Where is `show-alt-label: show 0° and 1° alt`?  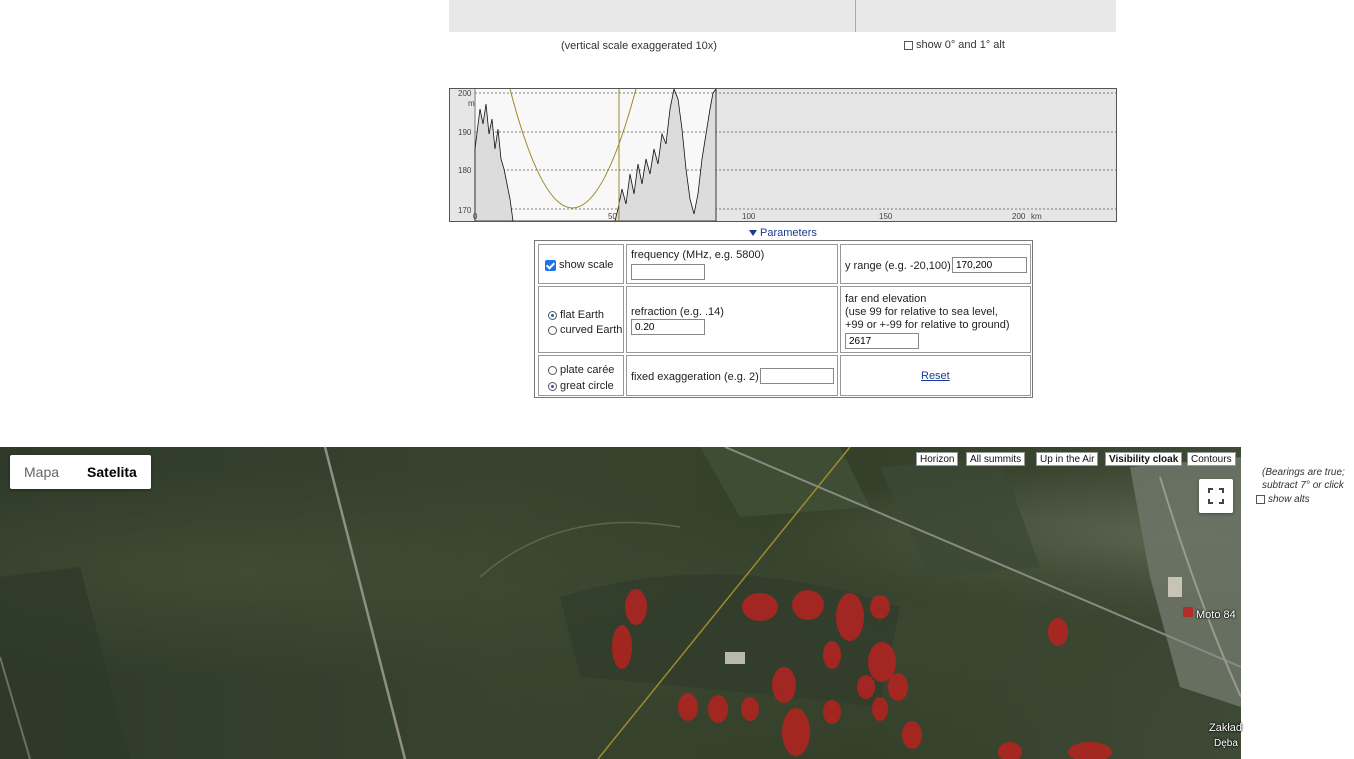 show-alt-label: show 0° and 1° alt is located at coordinates (960, 45).